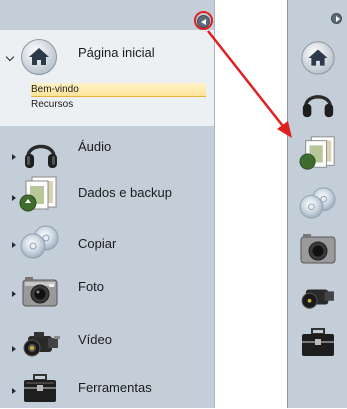 The image size is (347, 409). What do you see at coordinates (40, 390) in the screenshot?
I see `toolbox-icon` at bounding box center [40, 390].